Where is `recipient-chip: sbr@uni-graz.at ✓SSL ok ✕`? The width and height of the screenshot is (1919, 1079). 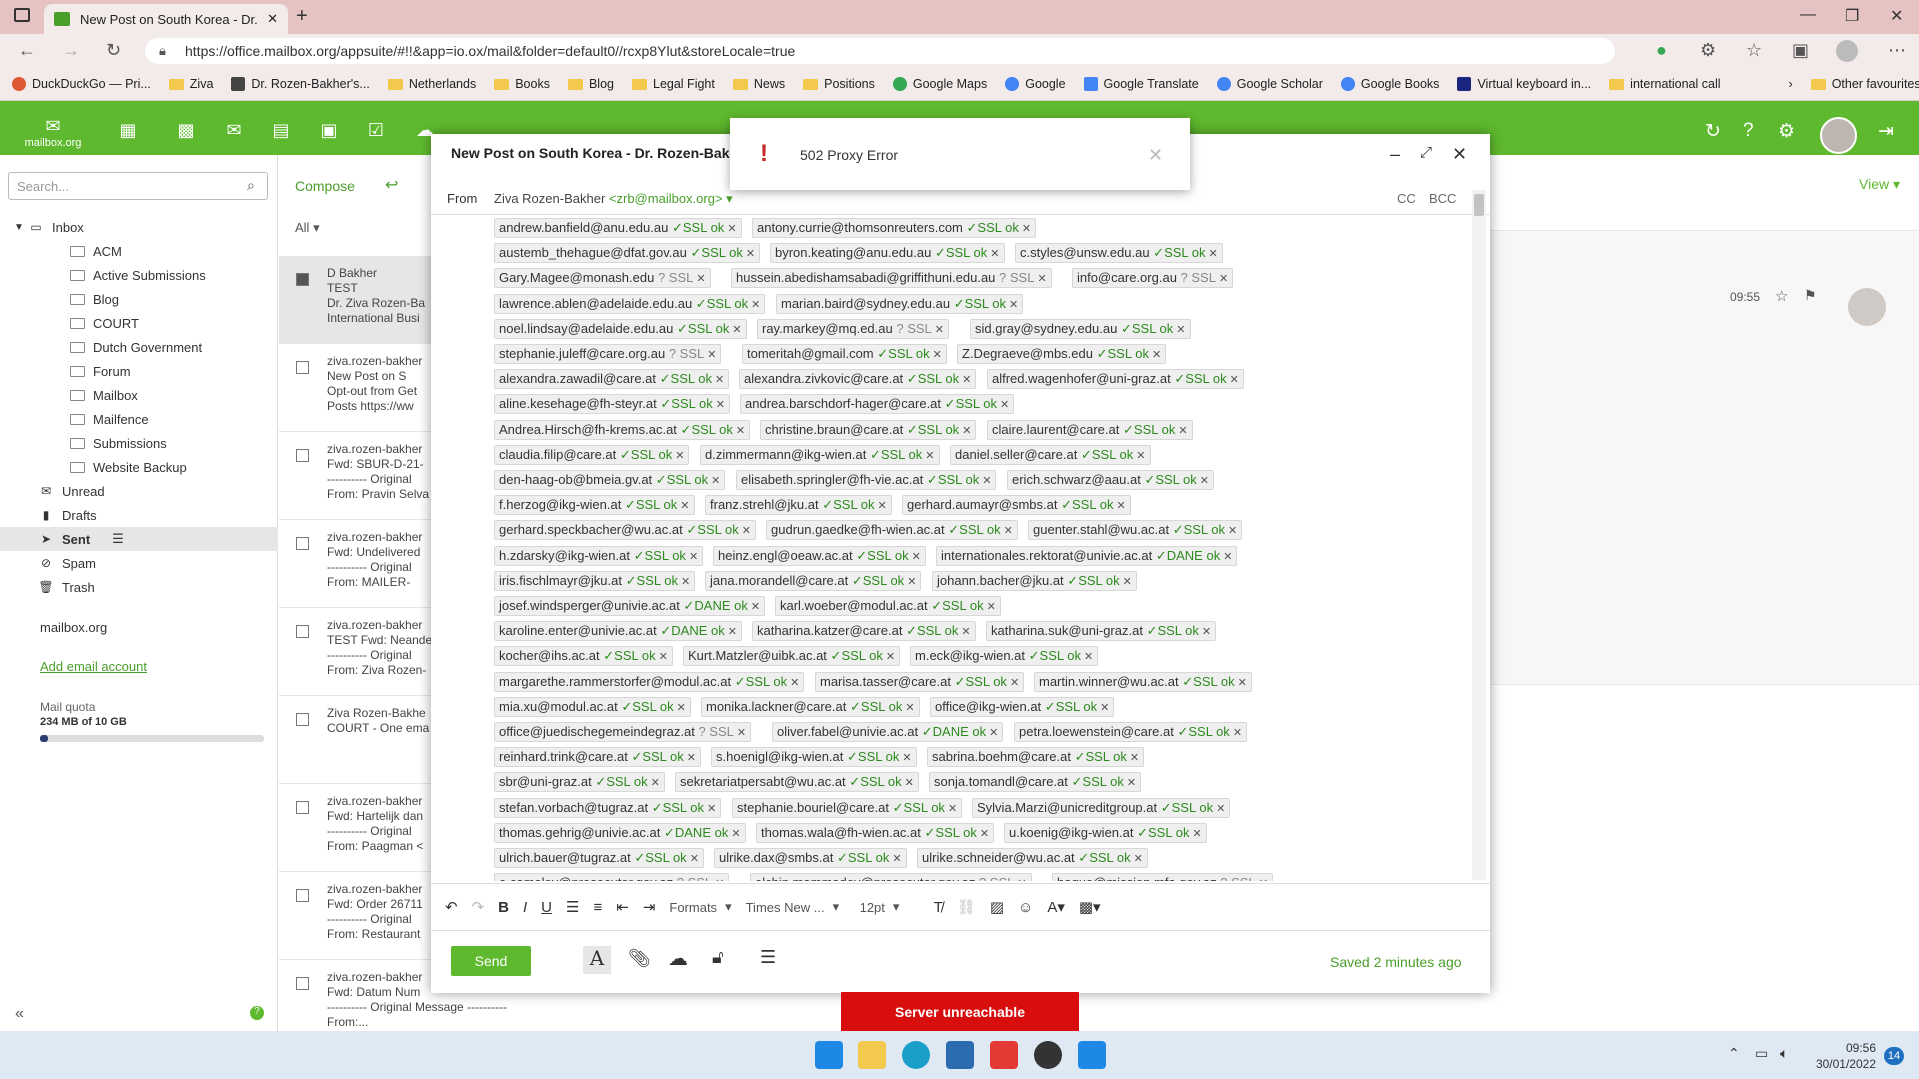 recipient-chip: sbr@uni-graz.at ✓SSL ok ✕ is located at coordinates (579, 782).